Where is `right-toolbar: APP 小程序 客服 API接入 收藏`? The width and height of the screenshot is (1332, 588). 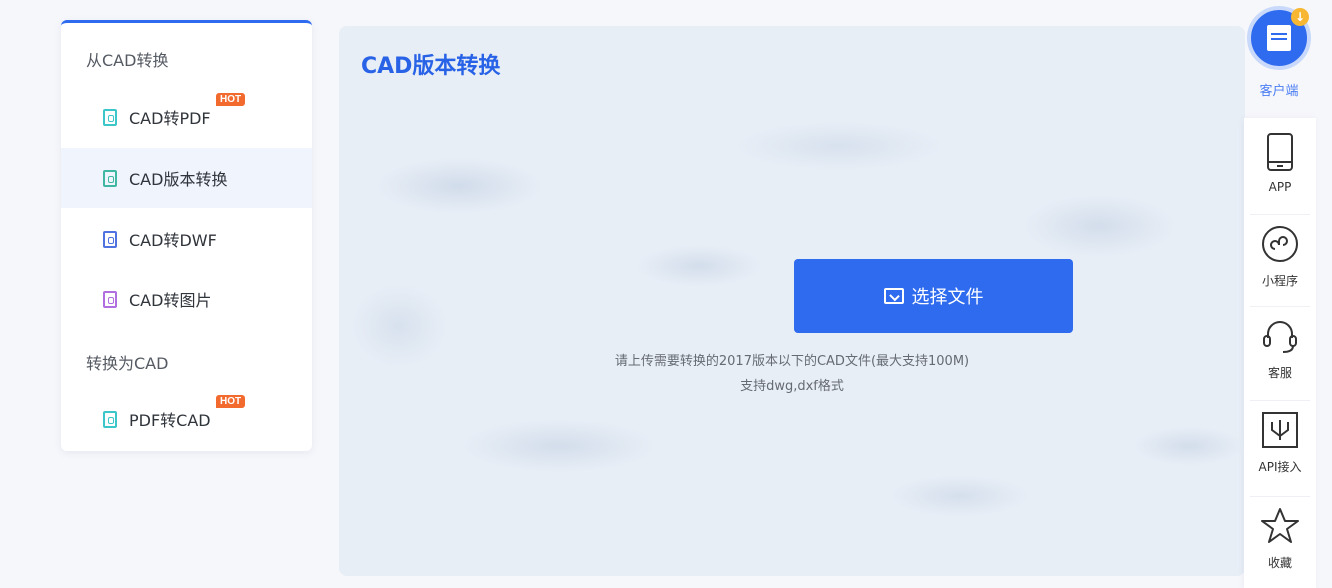 right-toolbar: APP 小程序 客服 API接入 收藏 is located at coordinates (1280, 353).